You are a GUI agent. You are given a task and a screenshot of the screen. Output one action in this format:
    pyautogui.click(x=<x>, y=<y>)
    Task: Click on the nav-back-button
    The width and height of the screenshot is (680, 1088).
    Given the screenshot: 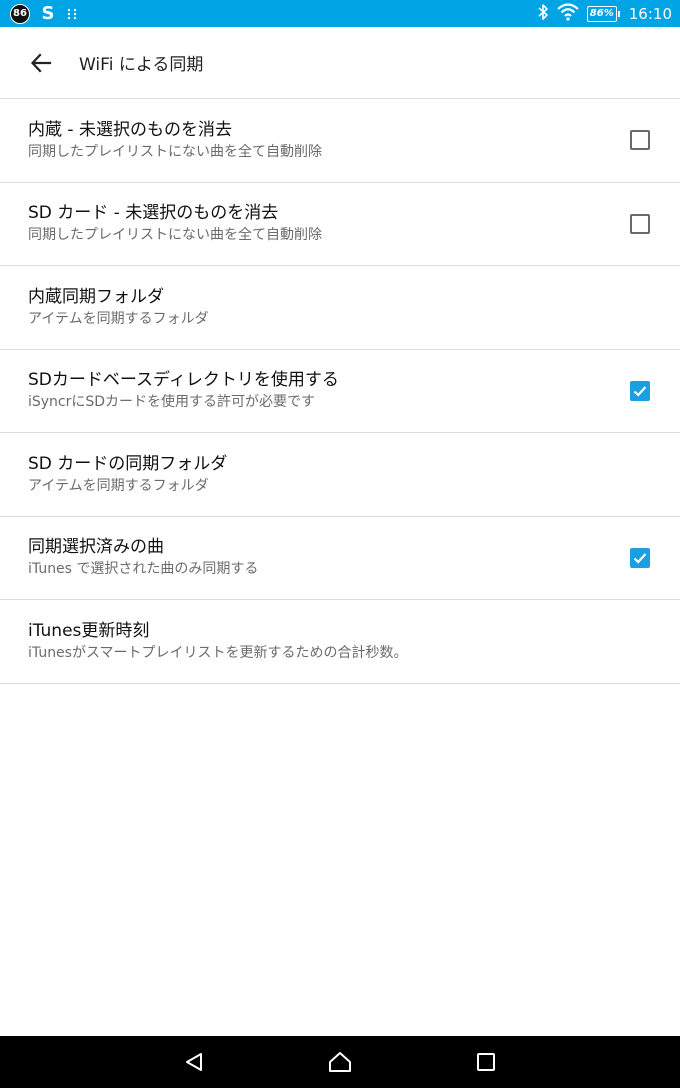 What is the action you would take?
    pyautogui.click(x=194, y=1062)
    